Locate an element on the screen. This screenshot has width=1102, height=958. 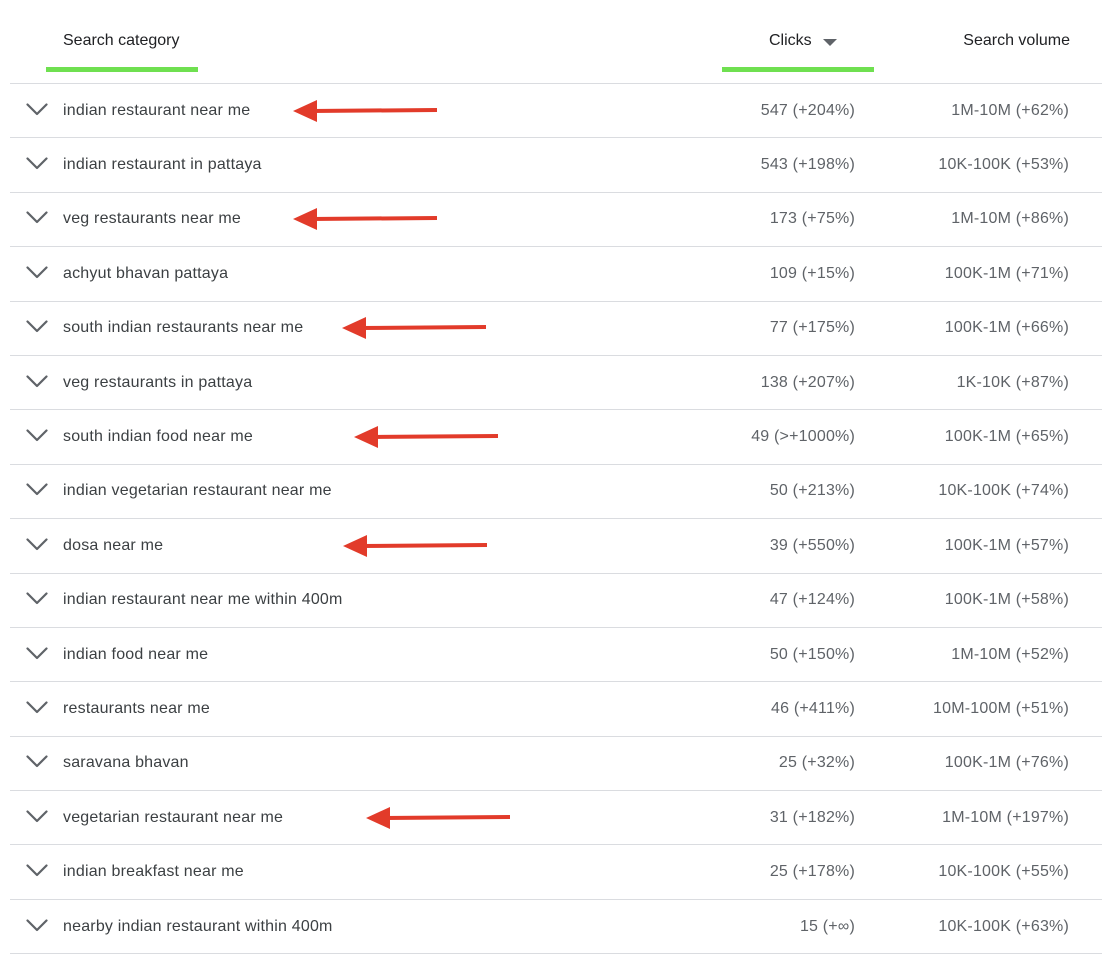
search-category-cell: south indian food near me is located at coordinates (158, 437).